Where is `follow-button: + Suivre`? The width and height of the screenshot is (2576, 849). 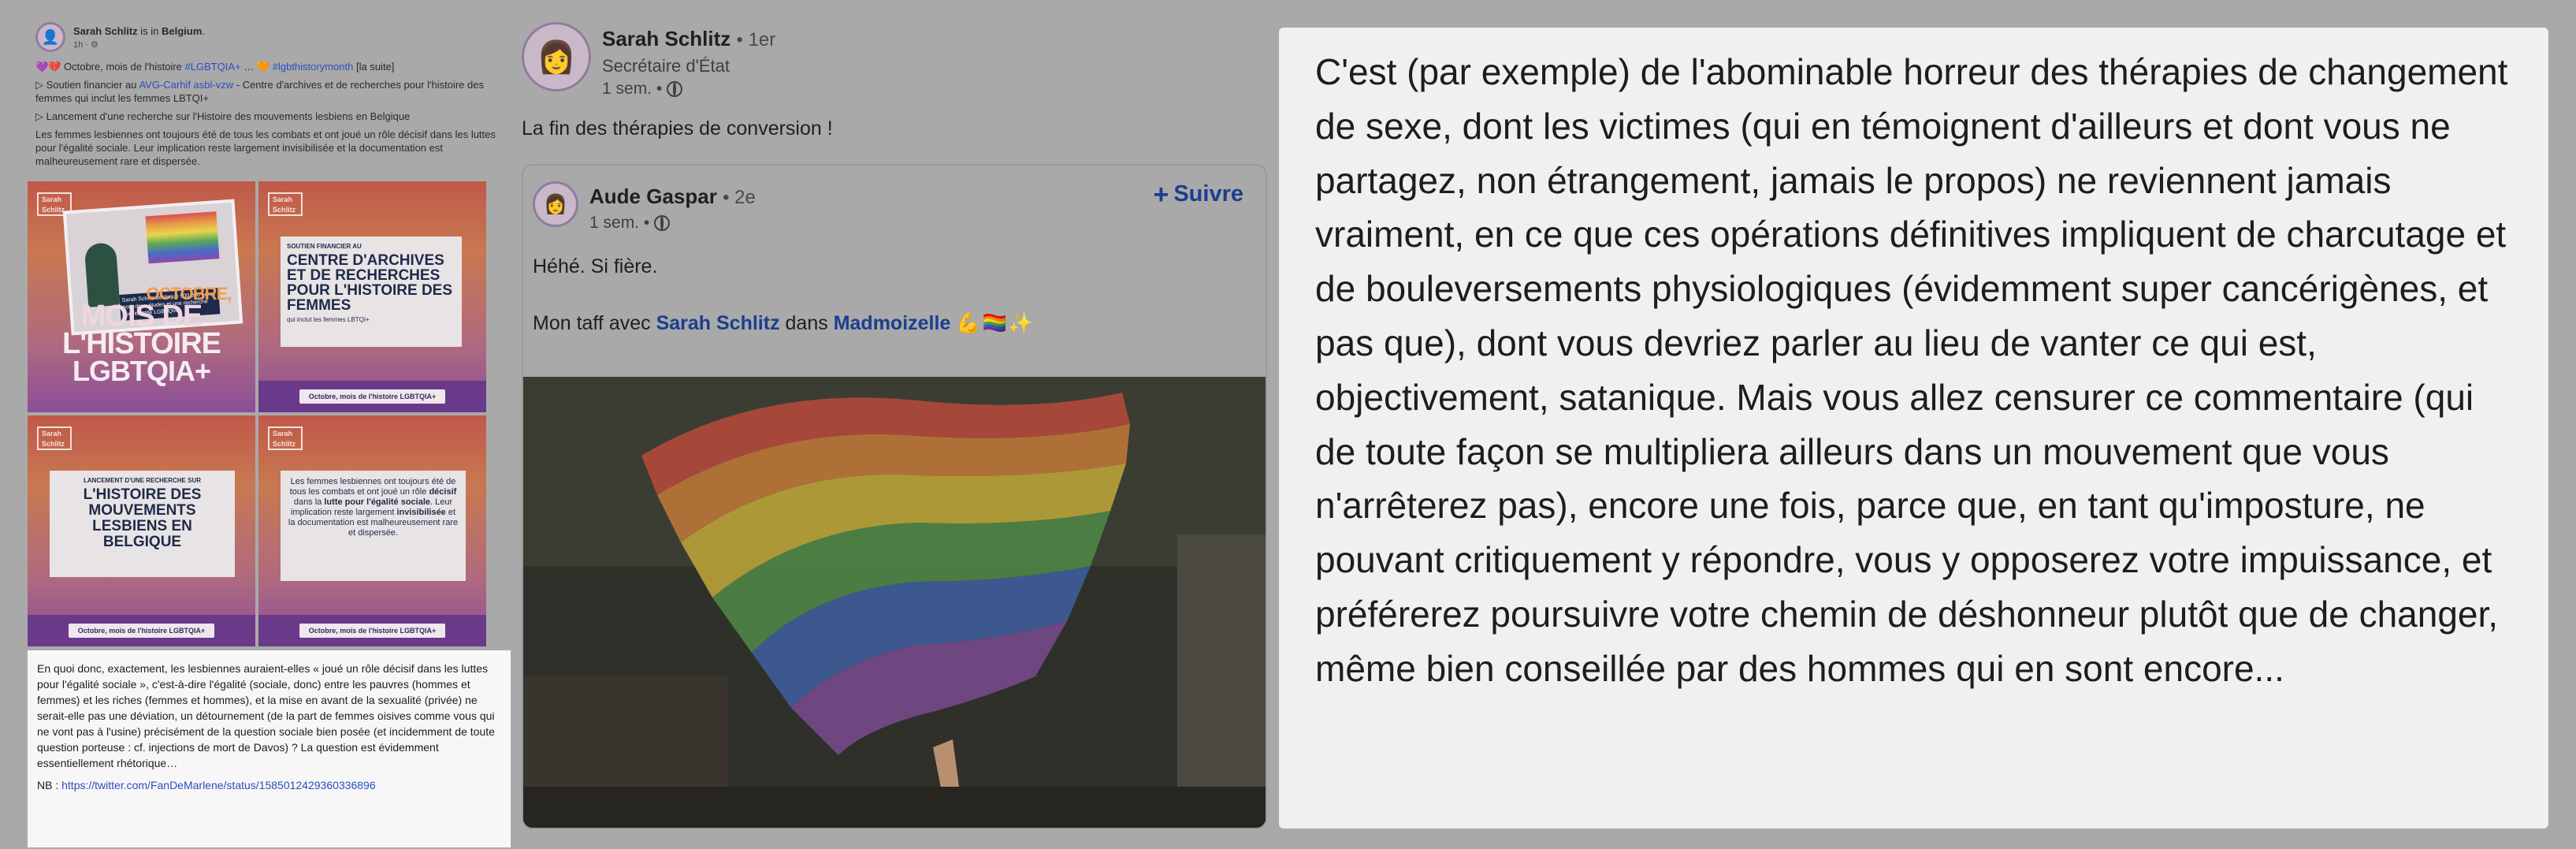
follow-button: + Suivre is located at coordinates (1198, 194).